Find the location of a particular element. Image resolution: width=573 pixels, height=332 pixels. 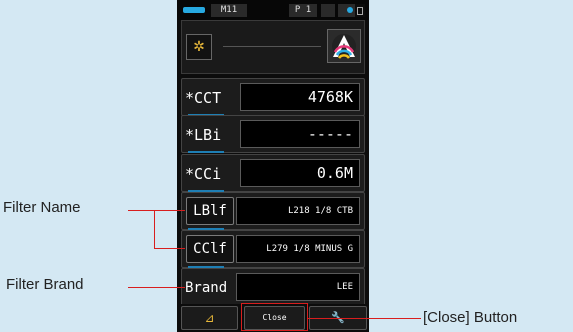

cci-value: 0.6M is located at coordinates (300, 173).